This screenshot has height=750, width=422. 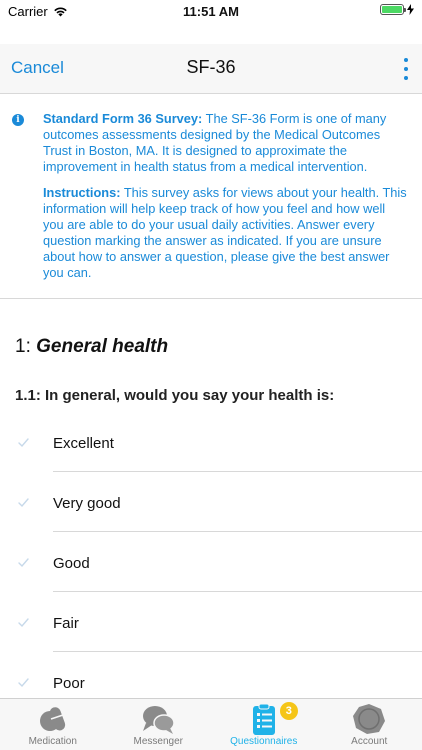 I want to click on clipboard-icon, so click(x=263, y=719).